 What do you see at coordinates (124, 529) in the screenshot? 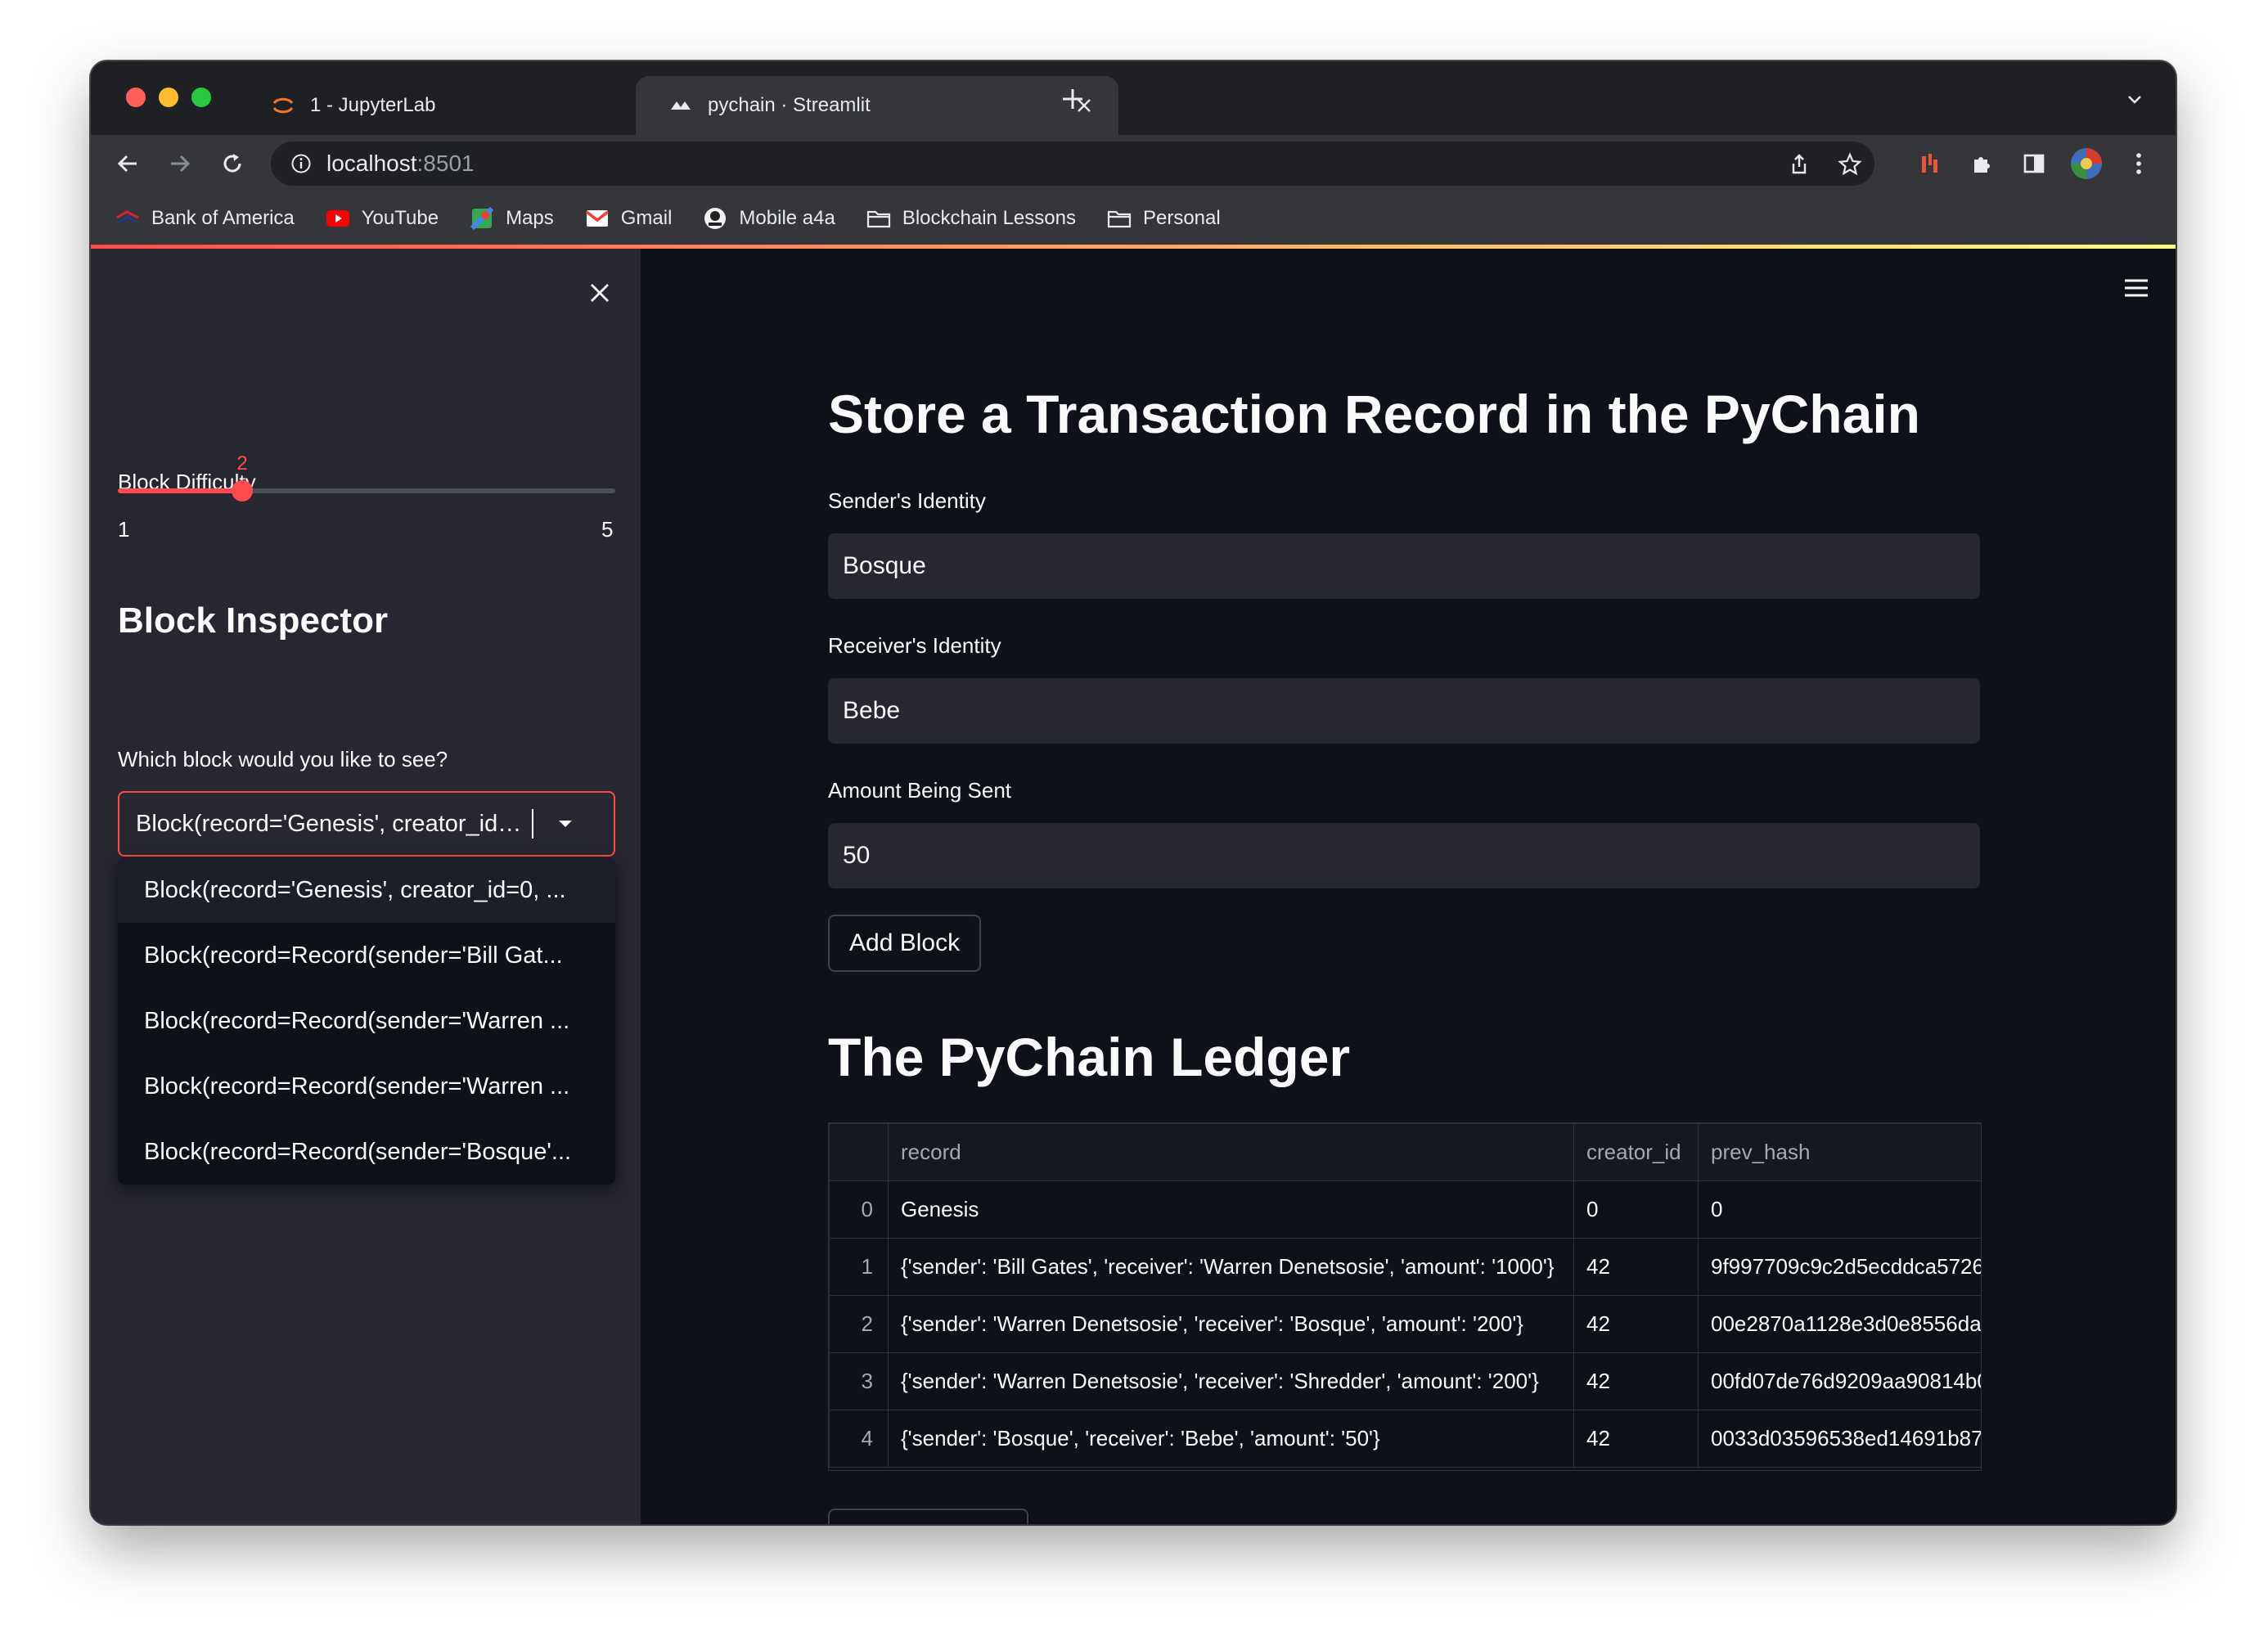
I see `slider-min-label: 1` at bounding box center [124, 529].